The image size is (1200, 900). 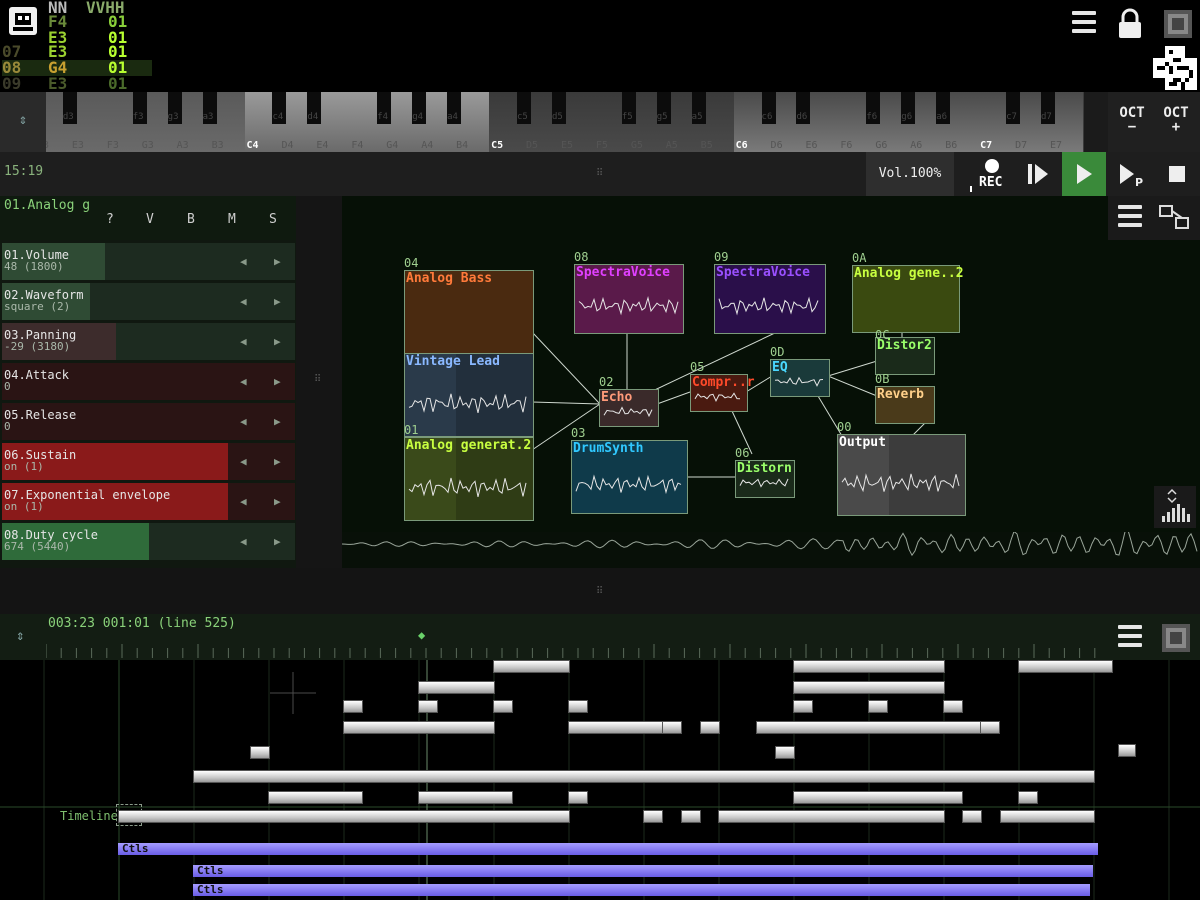 What do you see at coordinates (765, 479) in the screenshot?
I see `module-distorn: Distorn` at bounding box center [765, 479].